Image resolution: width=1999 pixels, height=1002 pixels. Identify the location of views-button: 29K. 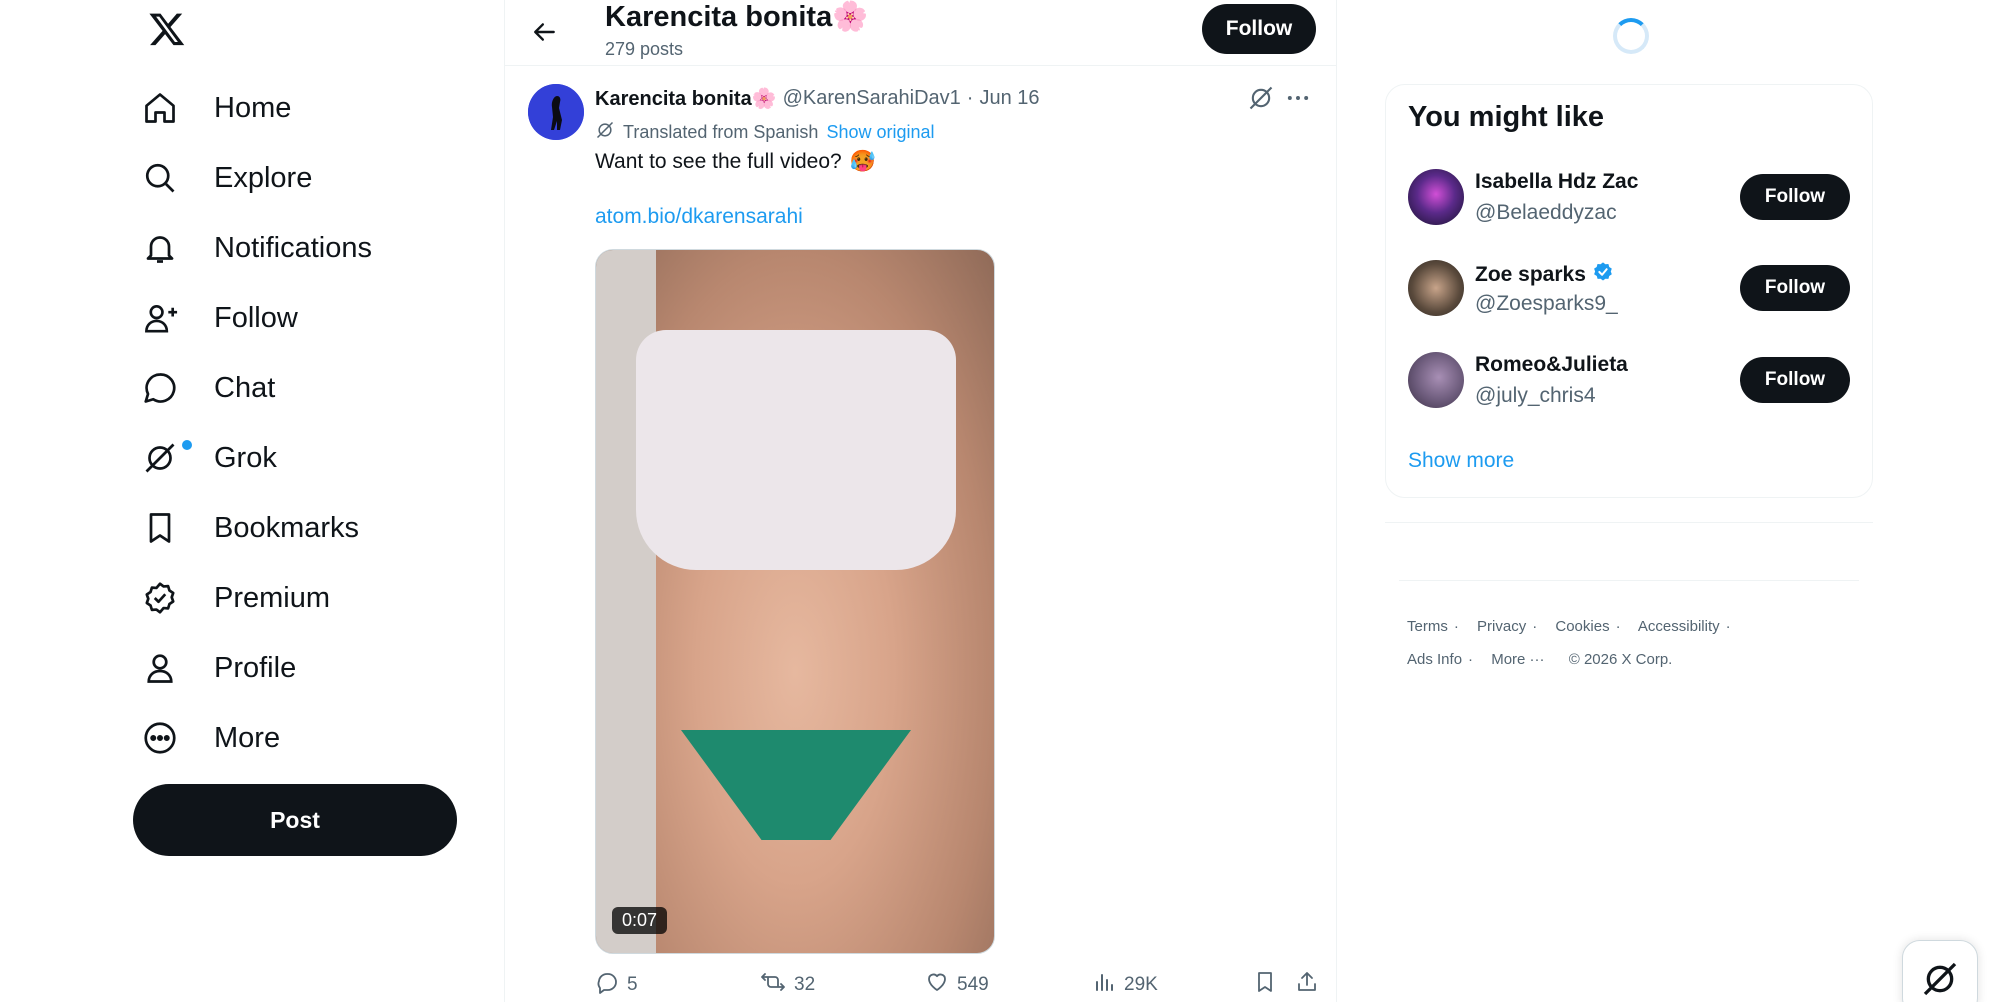
(1125, 985).